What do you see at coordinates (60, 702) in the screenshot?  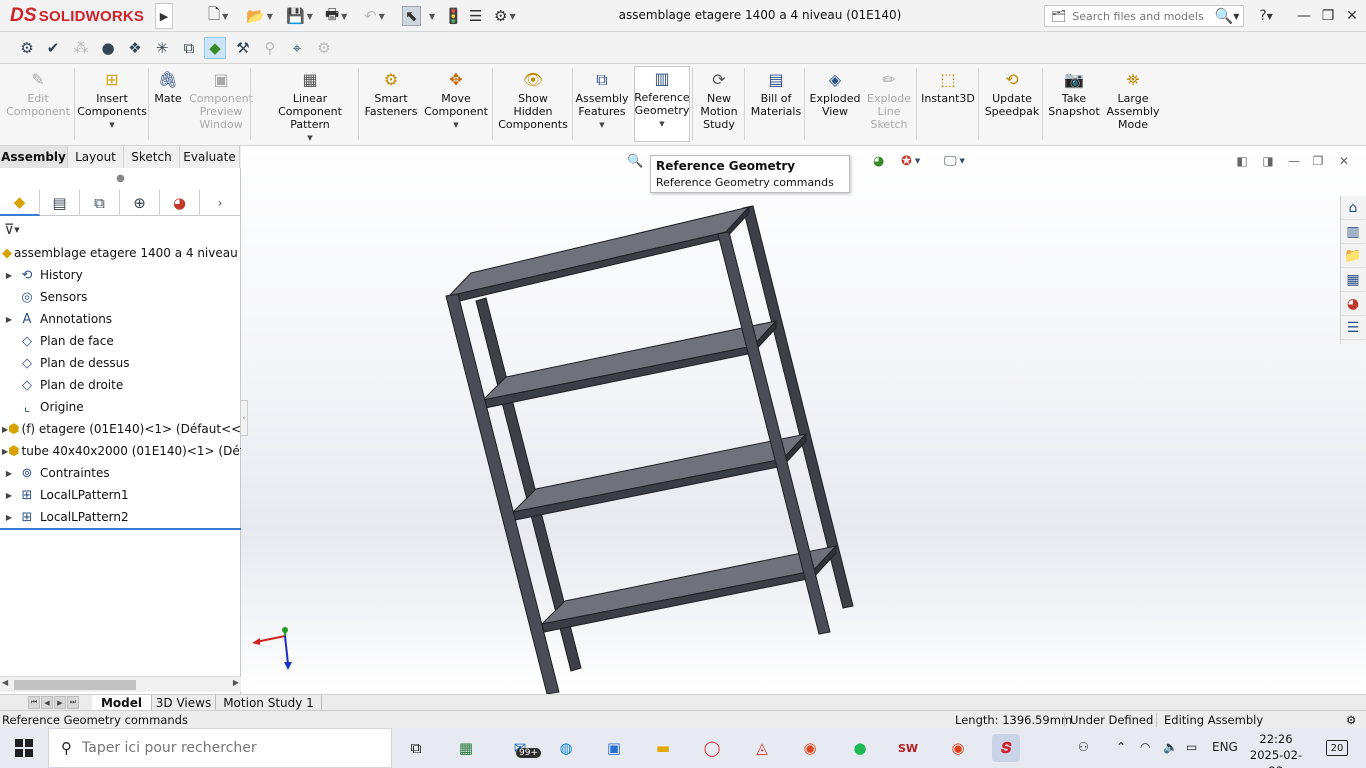 I see `next-tab-icon: ▶` at bounding box center [60, 702].